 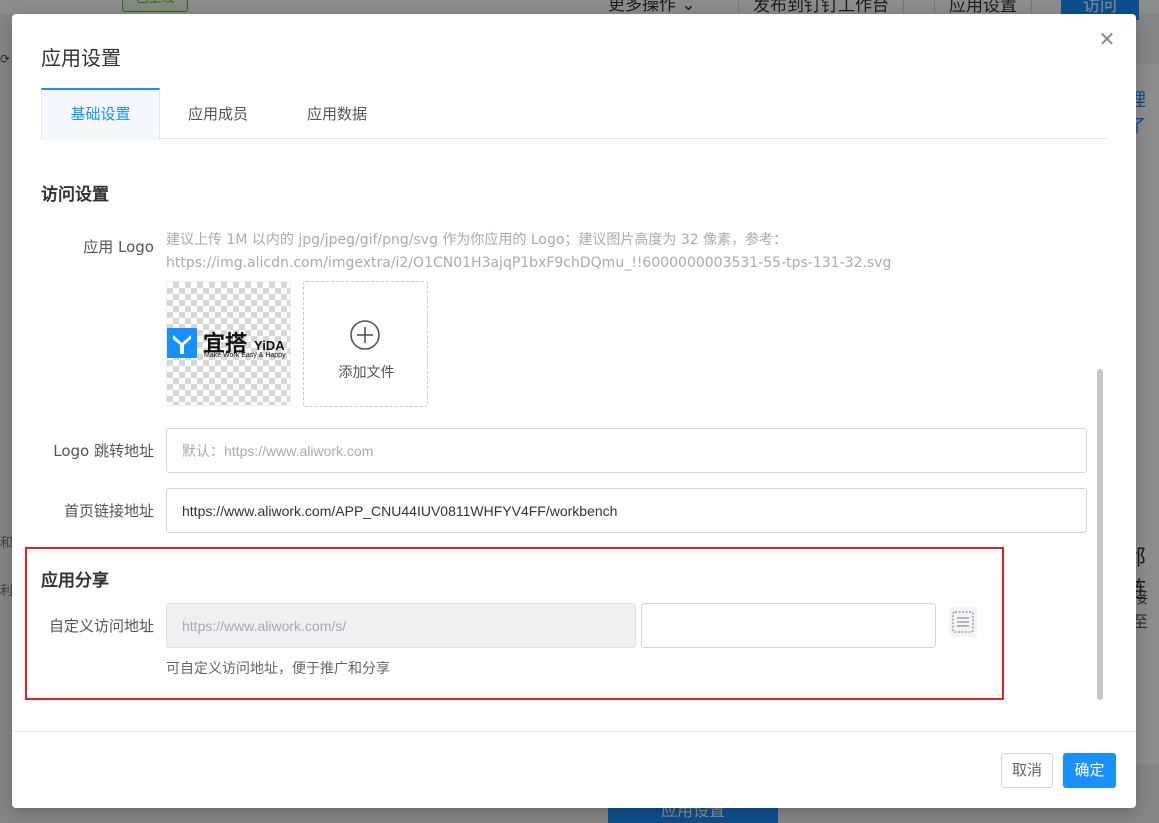 What do you see at coordinates (626, 450) in the screenshot?
I see `logo-redirect-input` at bounding box center [626, 450].